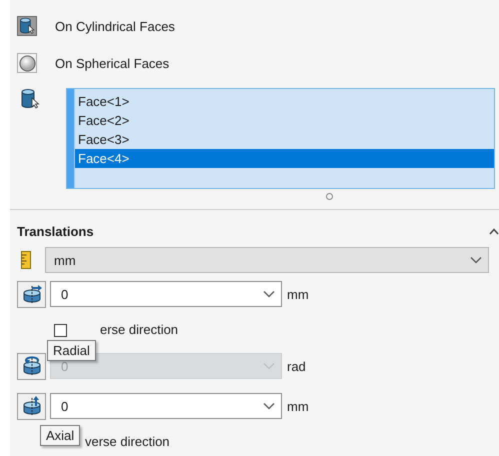 The width and height of the screenshot is (499, 456). What do you see at coordinates (329, 196) in the screenshot?
I see `resize-handle` at bounding box center [329, 196].